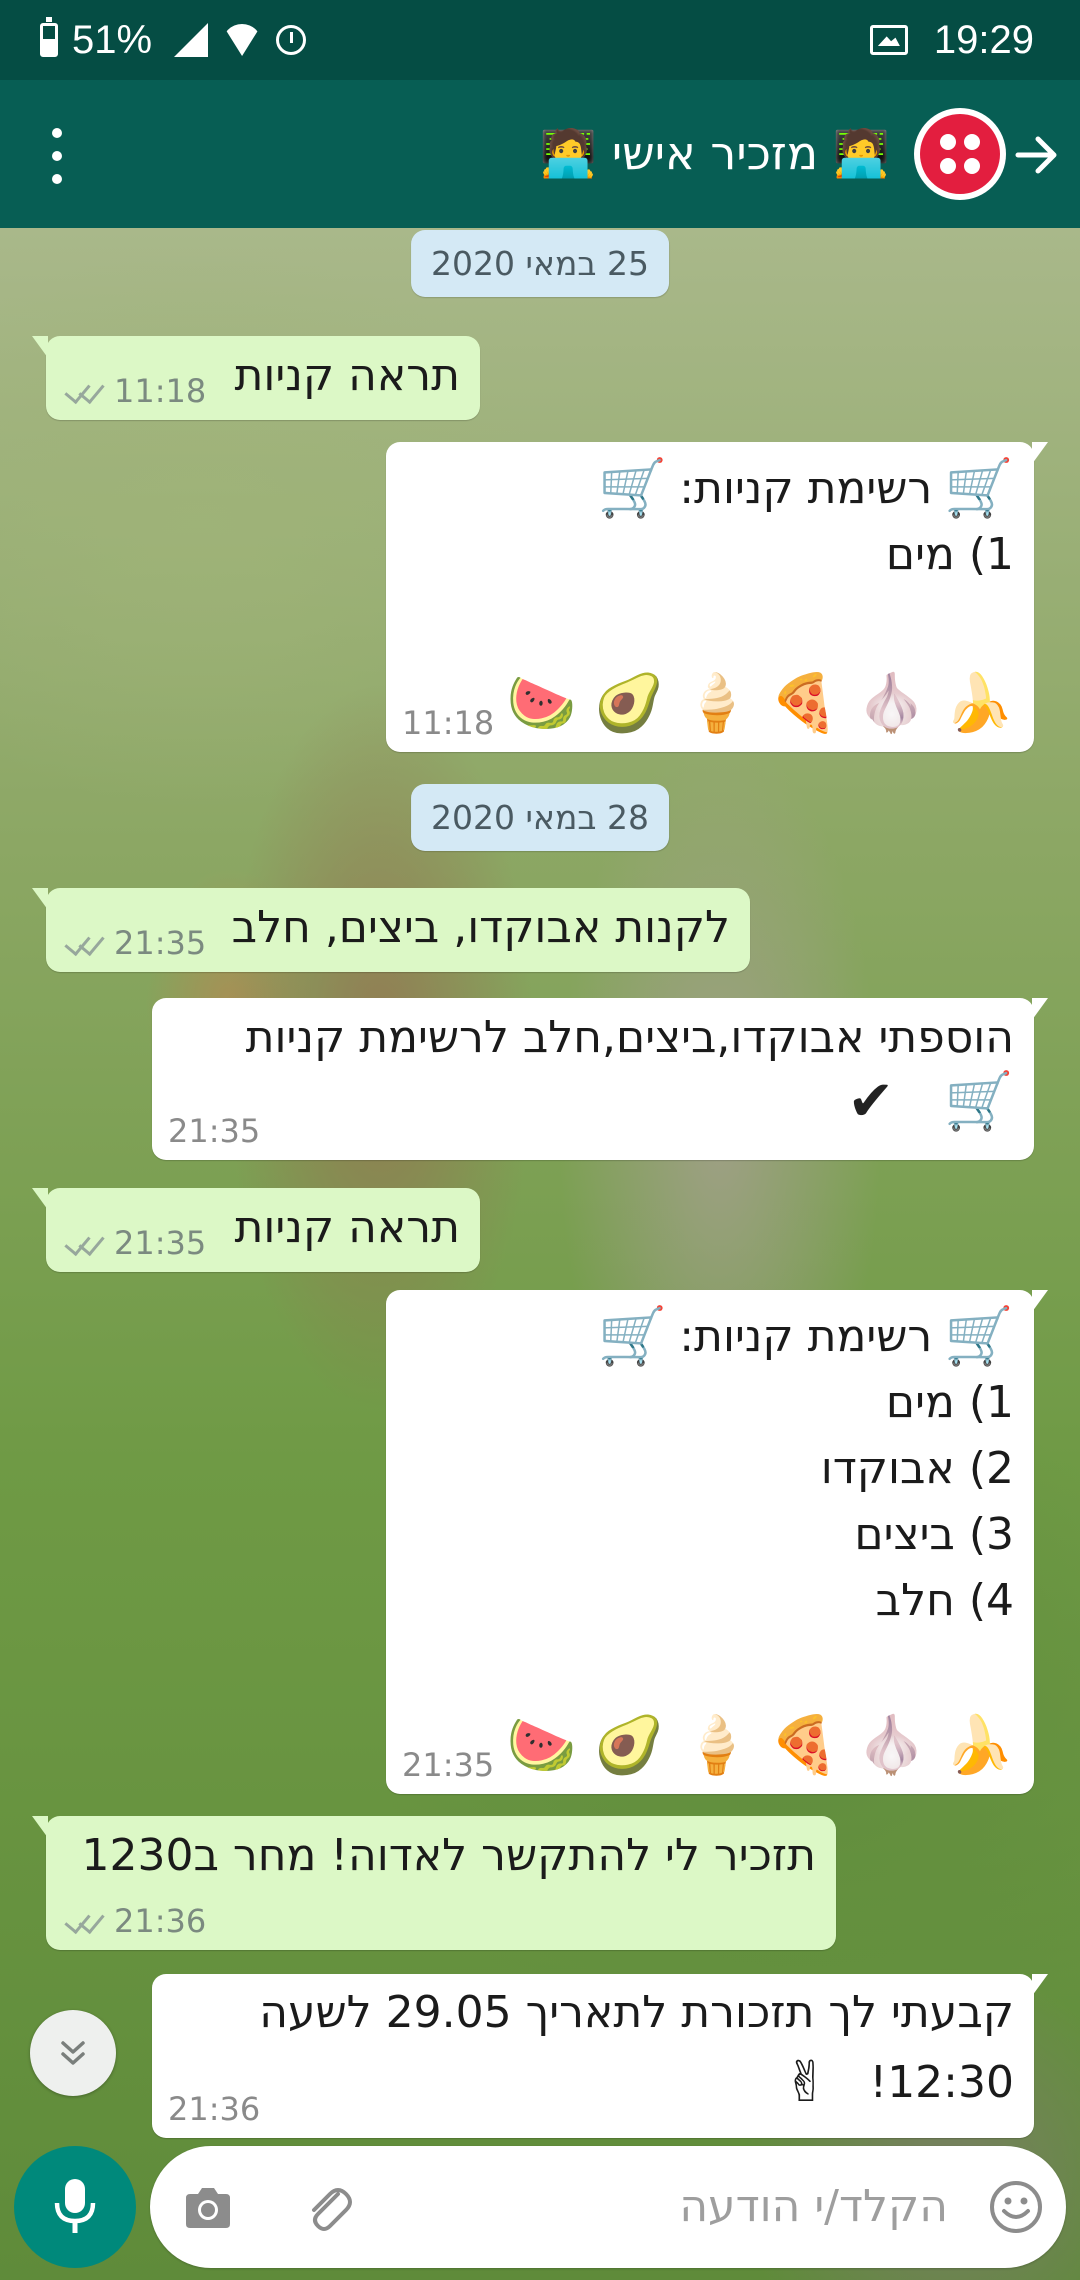  What do you see at coordinates (934, 1534) in the screenshot?
I see `list-item: 3) ביצים` at bounding box center [934, 1534].